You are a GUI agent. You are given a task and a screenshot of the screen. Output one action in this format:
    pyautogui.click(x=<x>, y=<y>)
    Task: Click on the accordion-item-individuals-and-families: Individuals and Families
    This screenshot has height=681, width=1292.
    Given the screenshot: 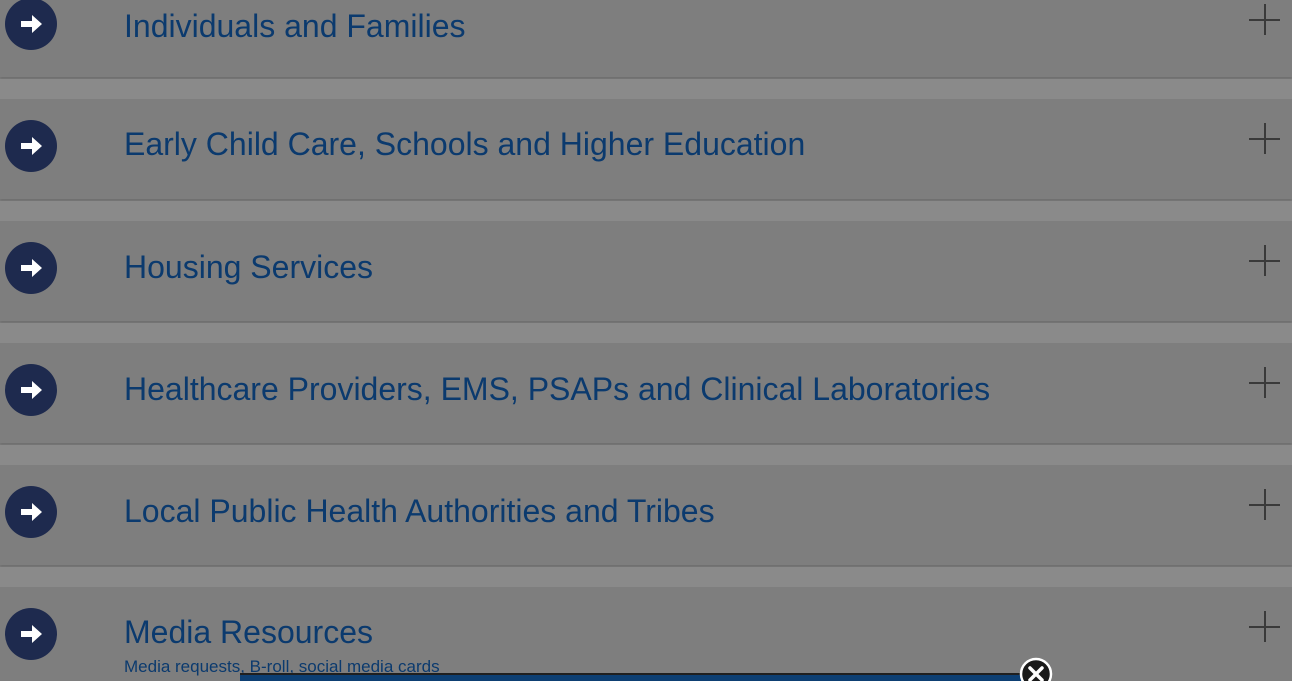 What is the action you would take?
    pyautogui.click(x=646, y=38)
    